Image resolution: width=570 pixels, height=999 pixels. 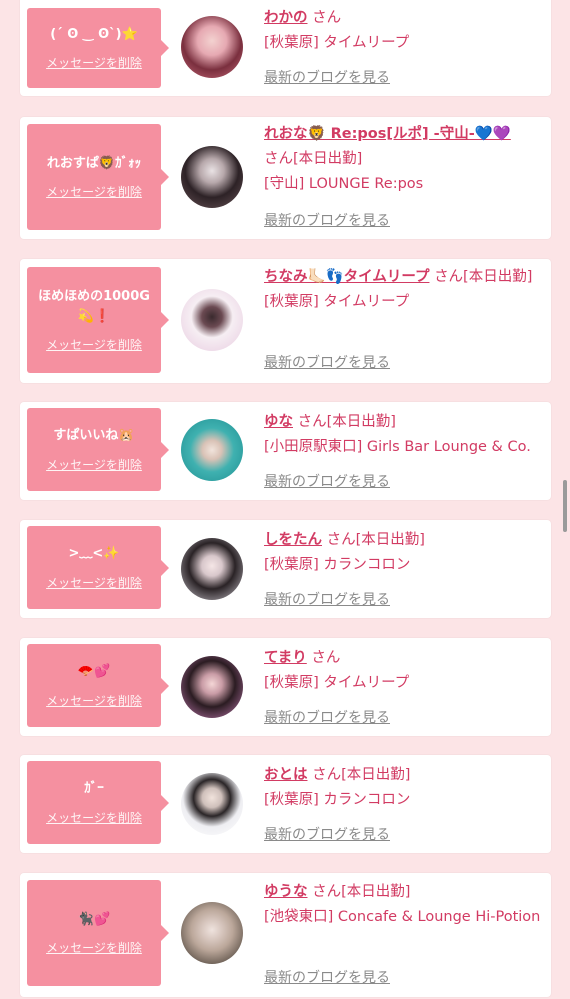 What do you see at coordinates (94, 789) in the screenshot?
I see `message-text: ｶﾞｰ` at bounding box center [94, 789].